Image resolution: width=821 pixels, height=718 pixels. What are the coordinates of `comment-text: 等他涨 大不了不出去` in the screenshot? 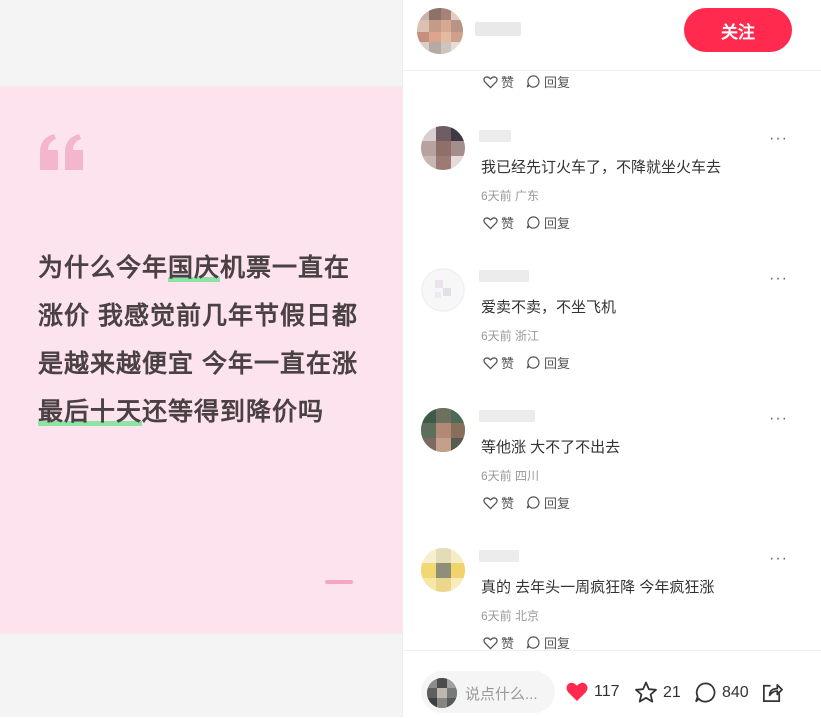 It's located at (551, 447).